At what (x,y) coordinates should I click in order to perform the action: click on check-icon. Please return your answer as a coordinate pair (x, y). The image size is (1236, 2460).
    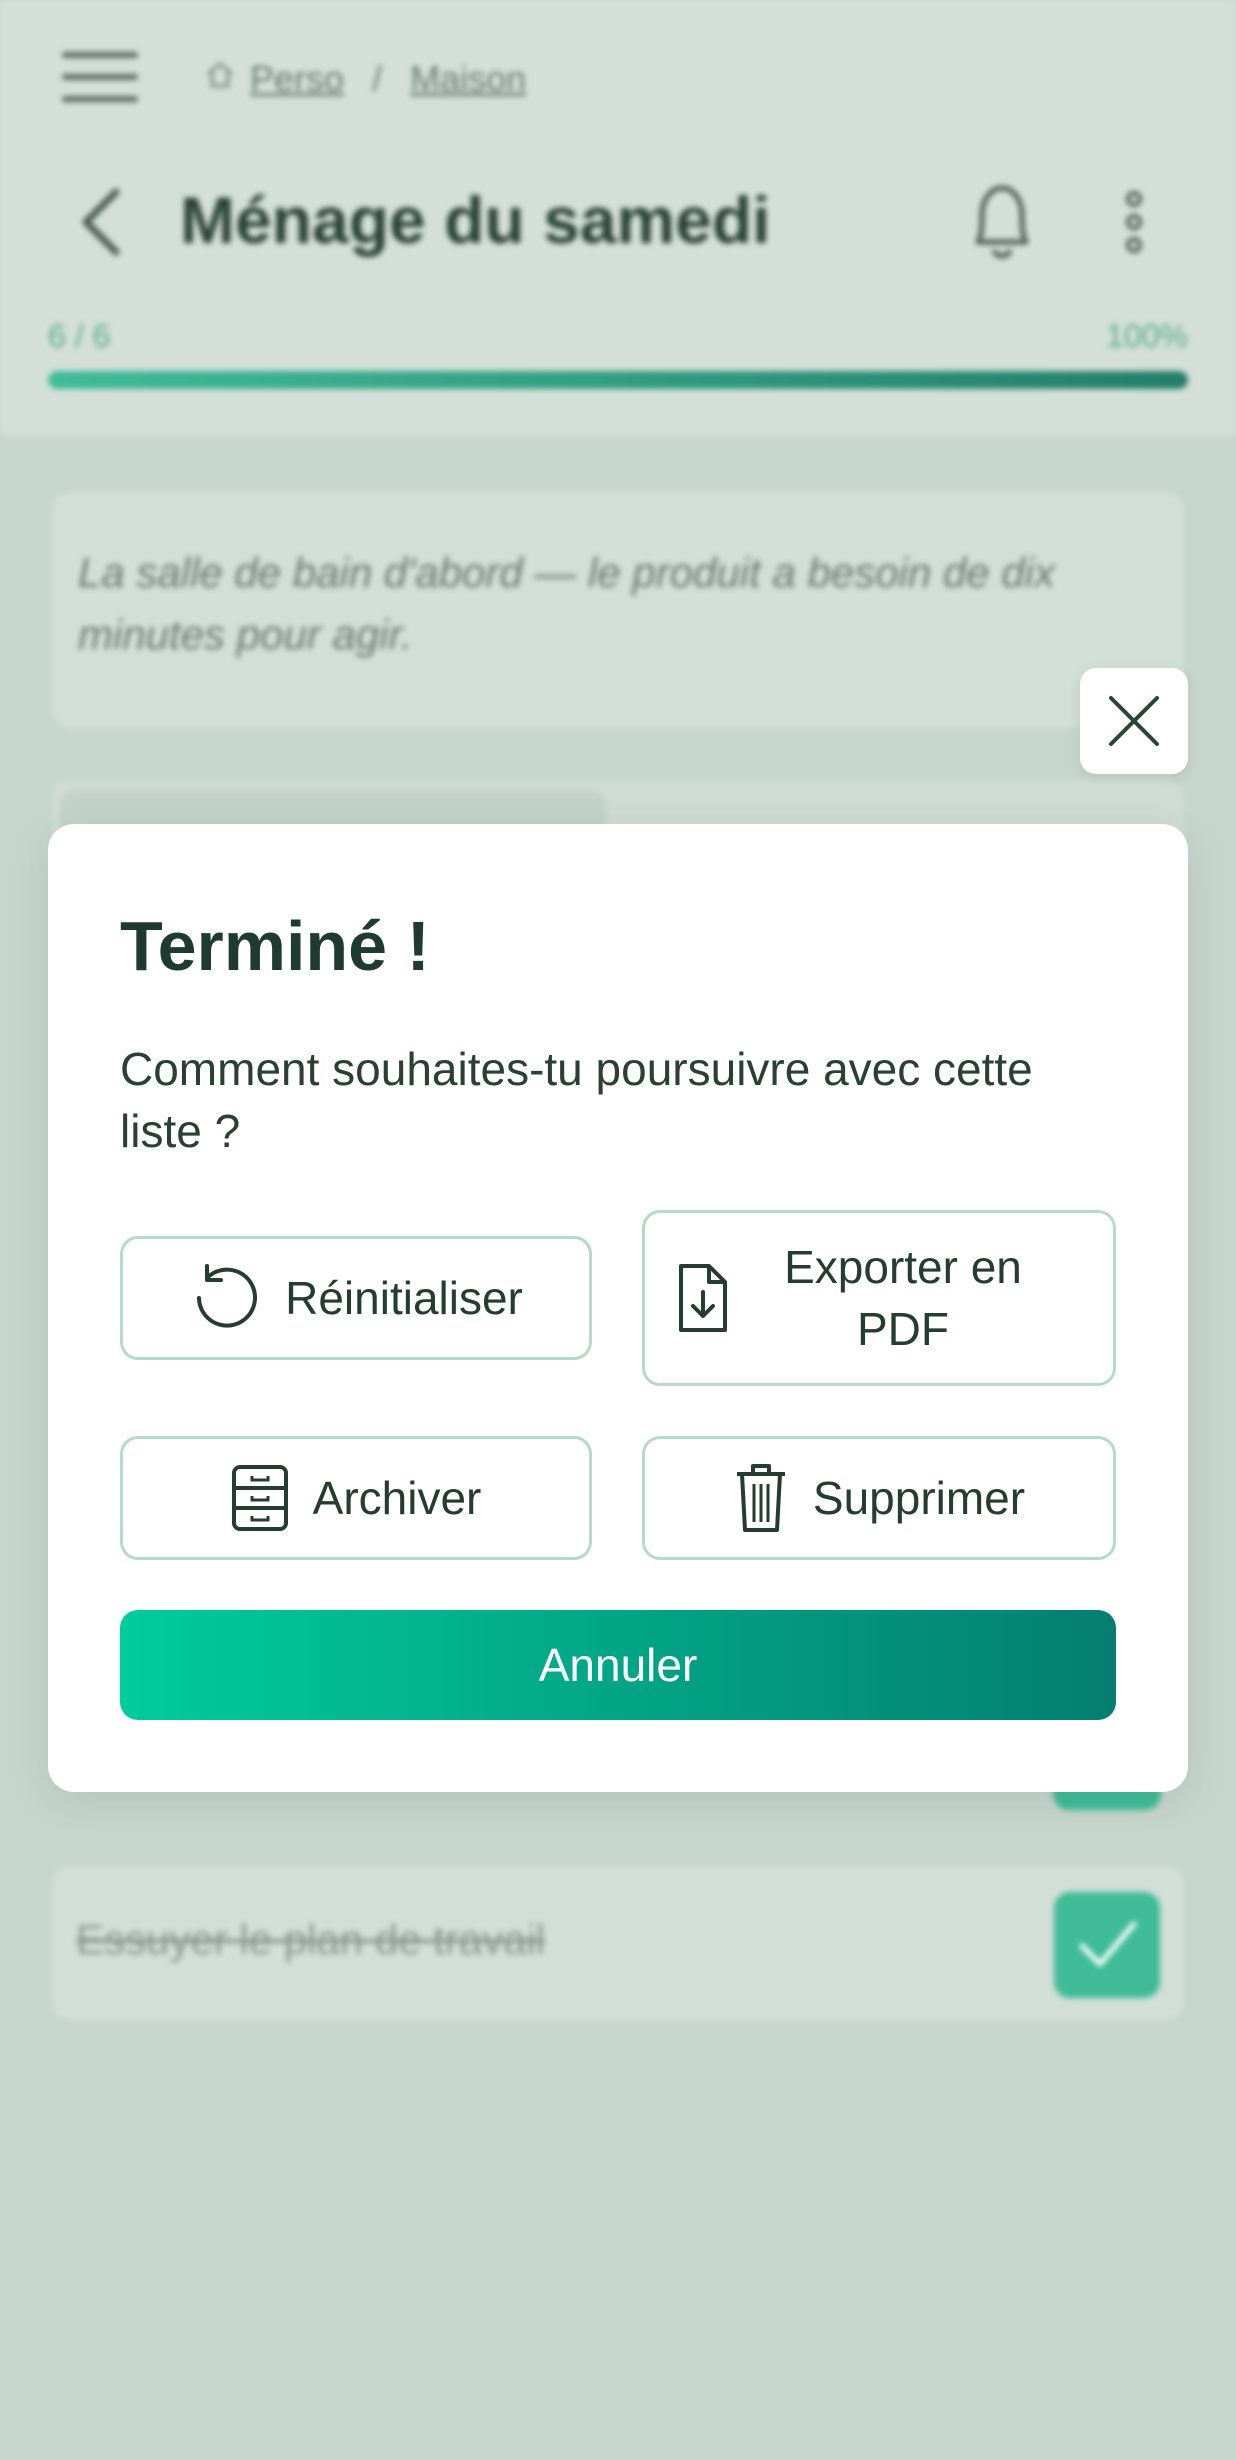
    Looking at the image, I should click on (1108, 1944).